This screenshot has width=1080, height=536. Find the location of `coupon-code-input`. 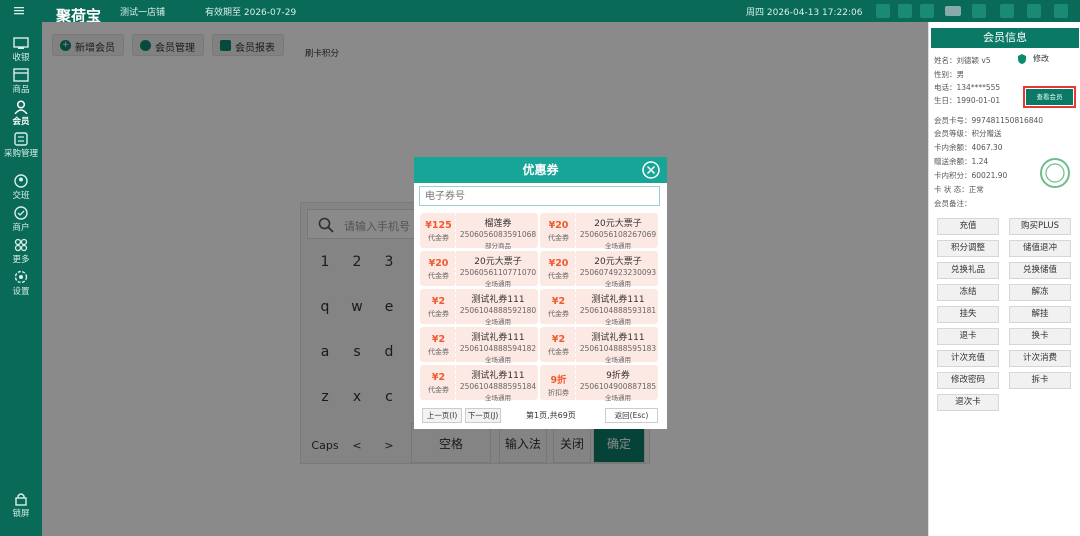

coupon-code-input is located at coordinates (539, 196).